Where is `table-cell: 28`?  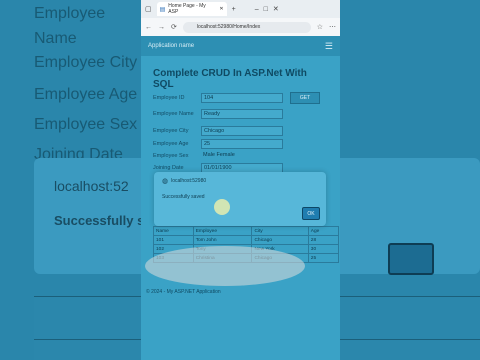
table-cell: 28 is located at coordinates (323, 240).